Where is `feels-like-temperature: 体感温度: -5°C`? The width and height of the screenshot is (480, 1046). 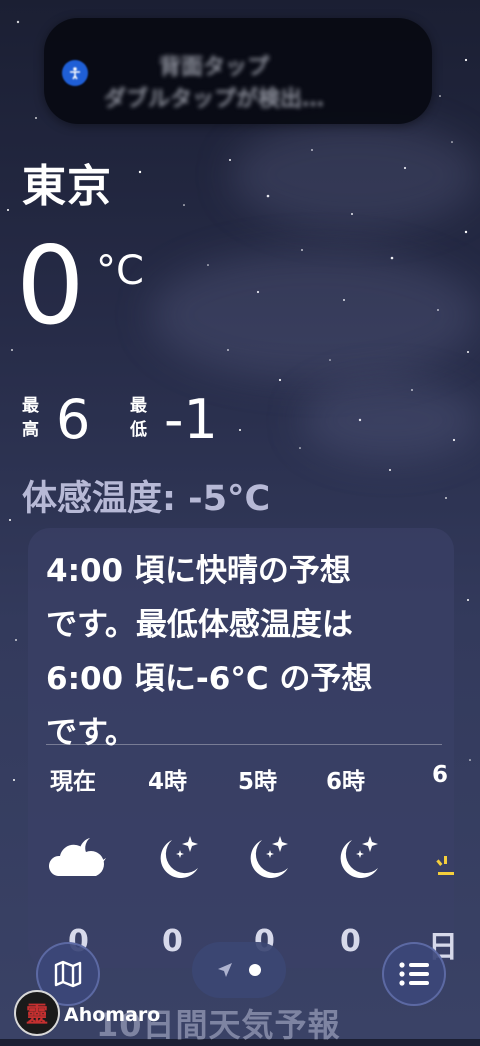 feels-like-temperature: 体感温度: -5°C is located at coordinates (146, 499).